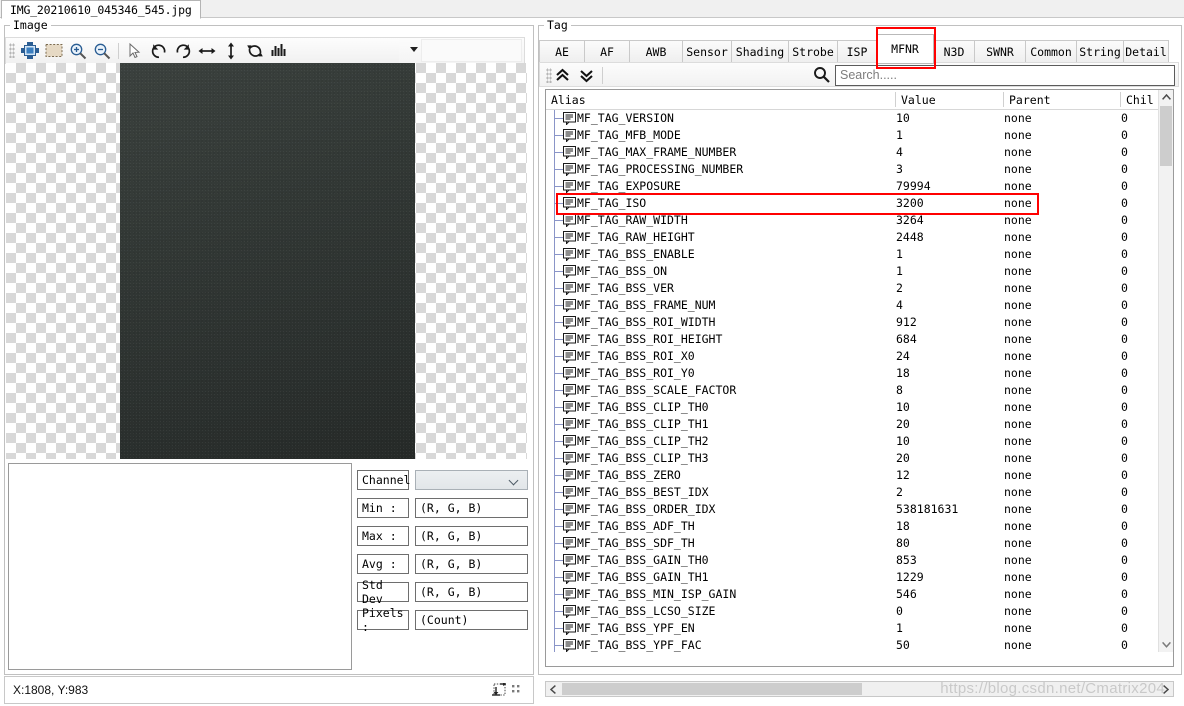 The width and height of the screenshot is (1184, 706). What do you see at coordinates (1146, 52) in the screenshot?
I see `tab-detail: Detail` at bounding box center [1146, 52].